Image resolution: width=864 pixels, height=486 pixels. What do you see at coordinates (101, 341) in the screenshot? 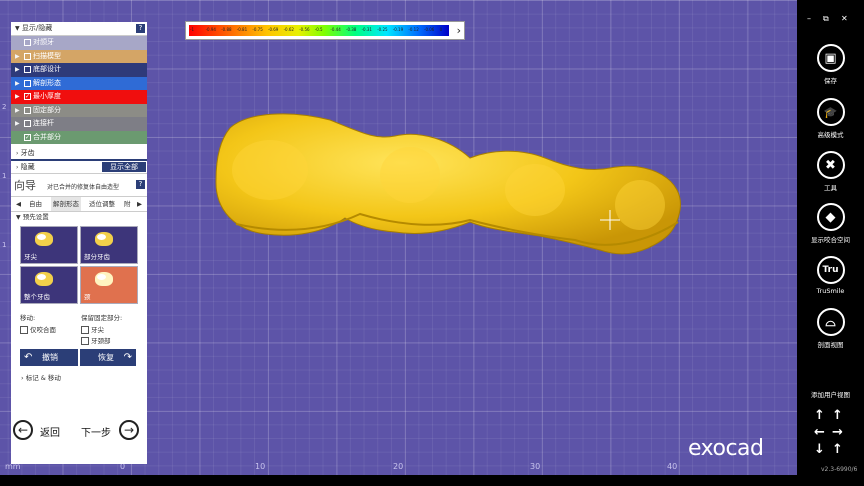
I see `cervical-option-label: 牙颈部` at bounding box center [101, 341].